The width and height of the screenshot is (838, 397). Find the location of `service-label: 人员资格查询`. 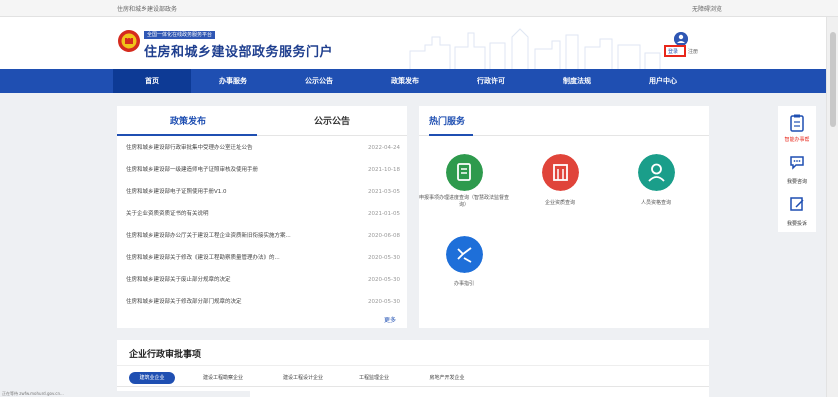

service-label: 人员资格查询 is located at coordinates (656, 203).